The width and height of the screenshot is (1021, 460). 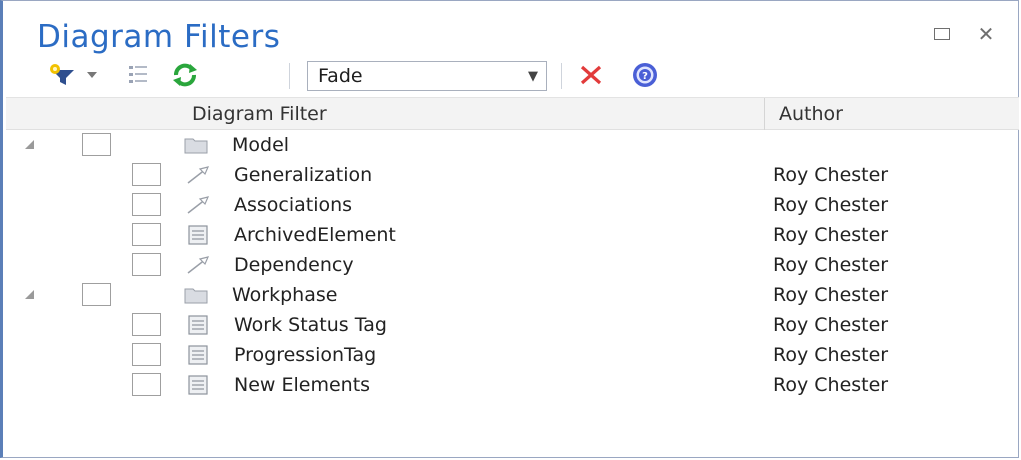 I want to click on new-filter-dropdown, so click(x=92, y=75).